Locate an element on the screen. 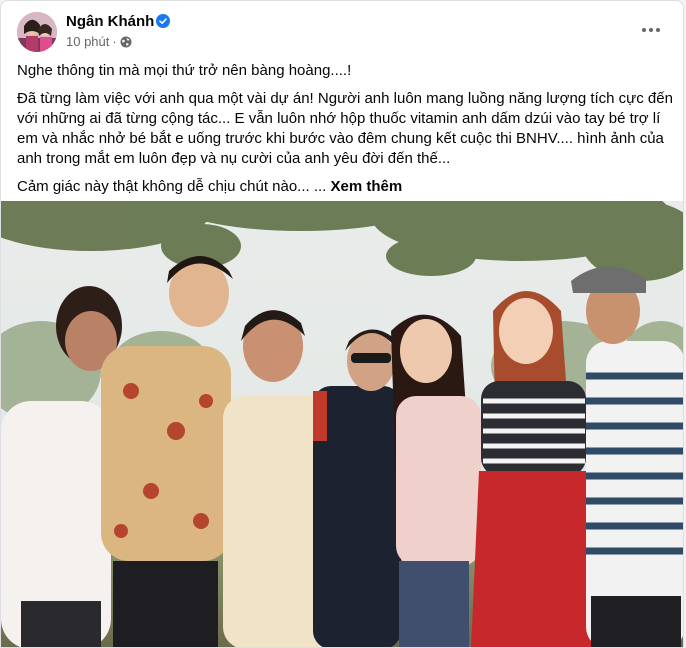 The height and width of the screenshot is (648, 686). post-meta: 10 phút · is located at coordinates (99, 41).